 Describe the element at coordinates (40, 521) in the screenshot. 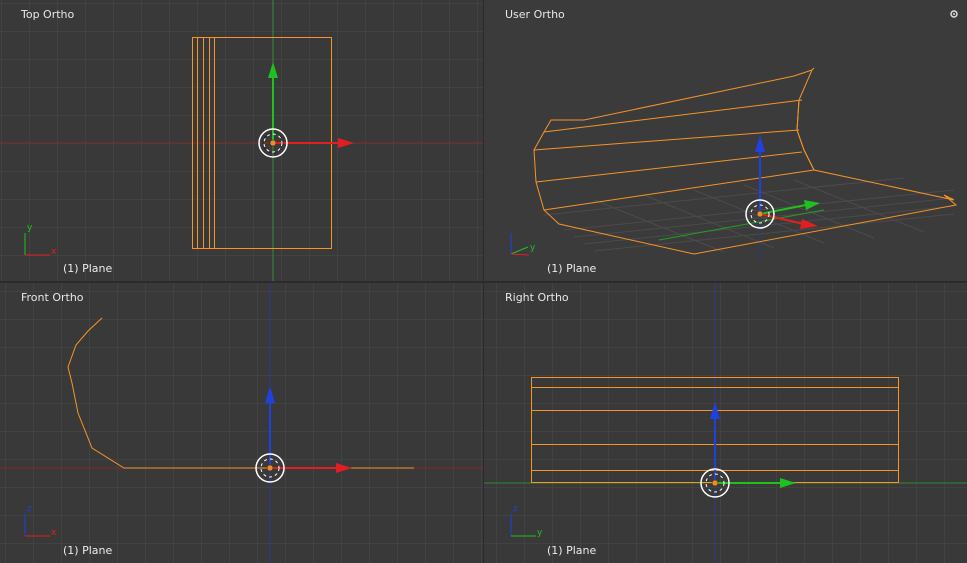

I see `axis-gizmo: z x` at that location.